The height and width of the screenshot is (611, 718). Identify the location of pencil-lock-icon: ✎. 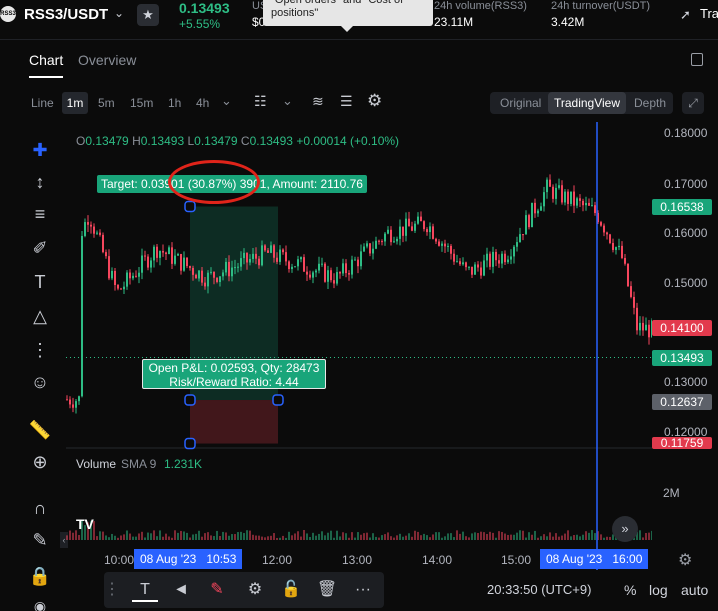
(40, 540).